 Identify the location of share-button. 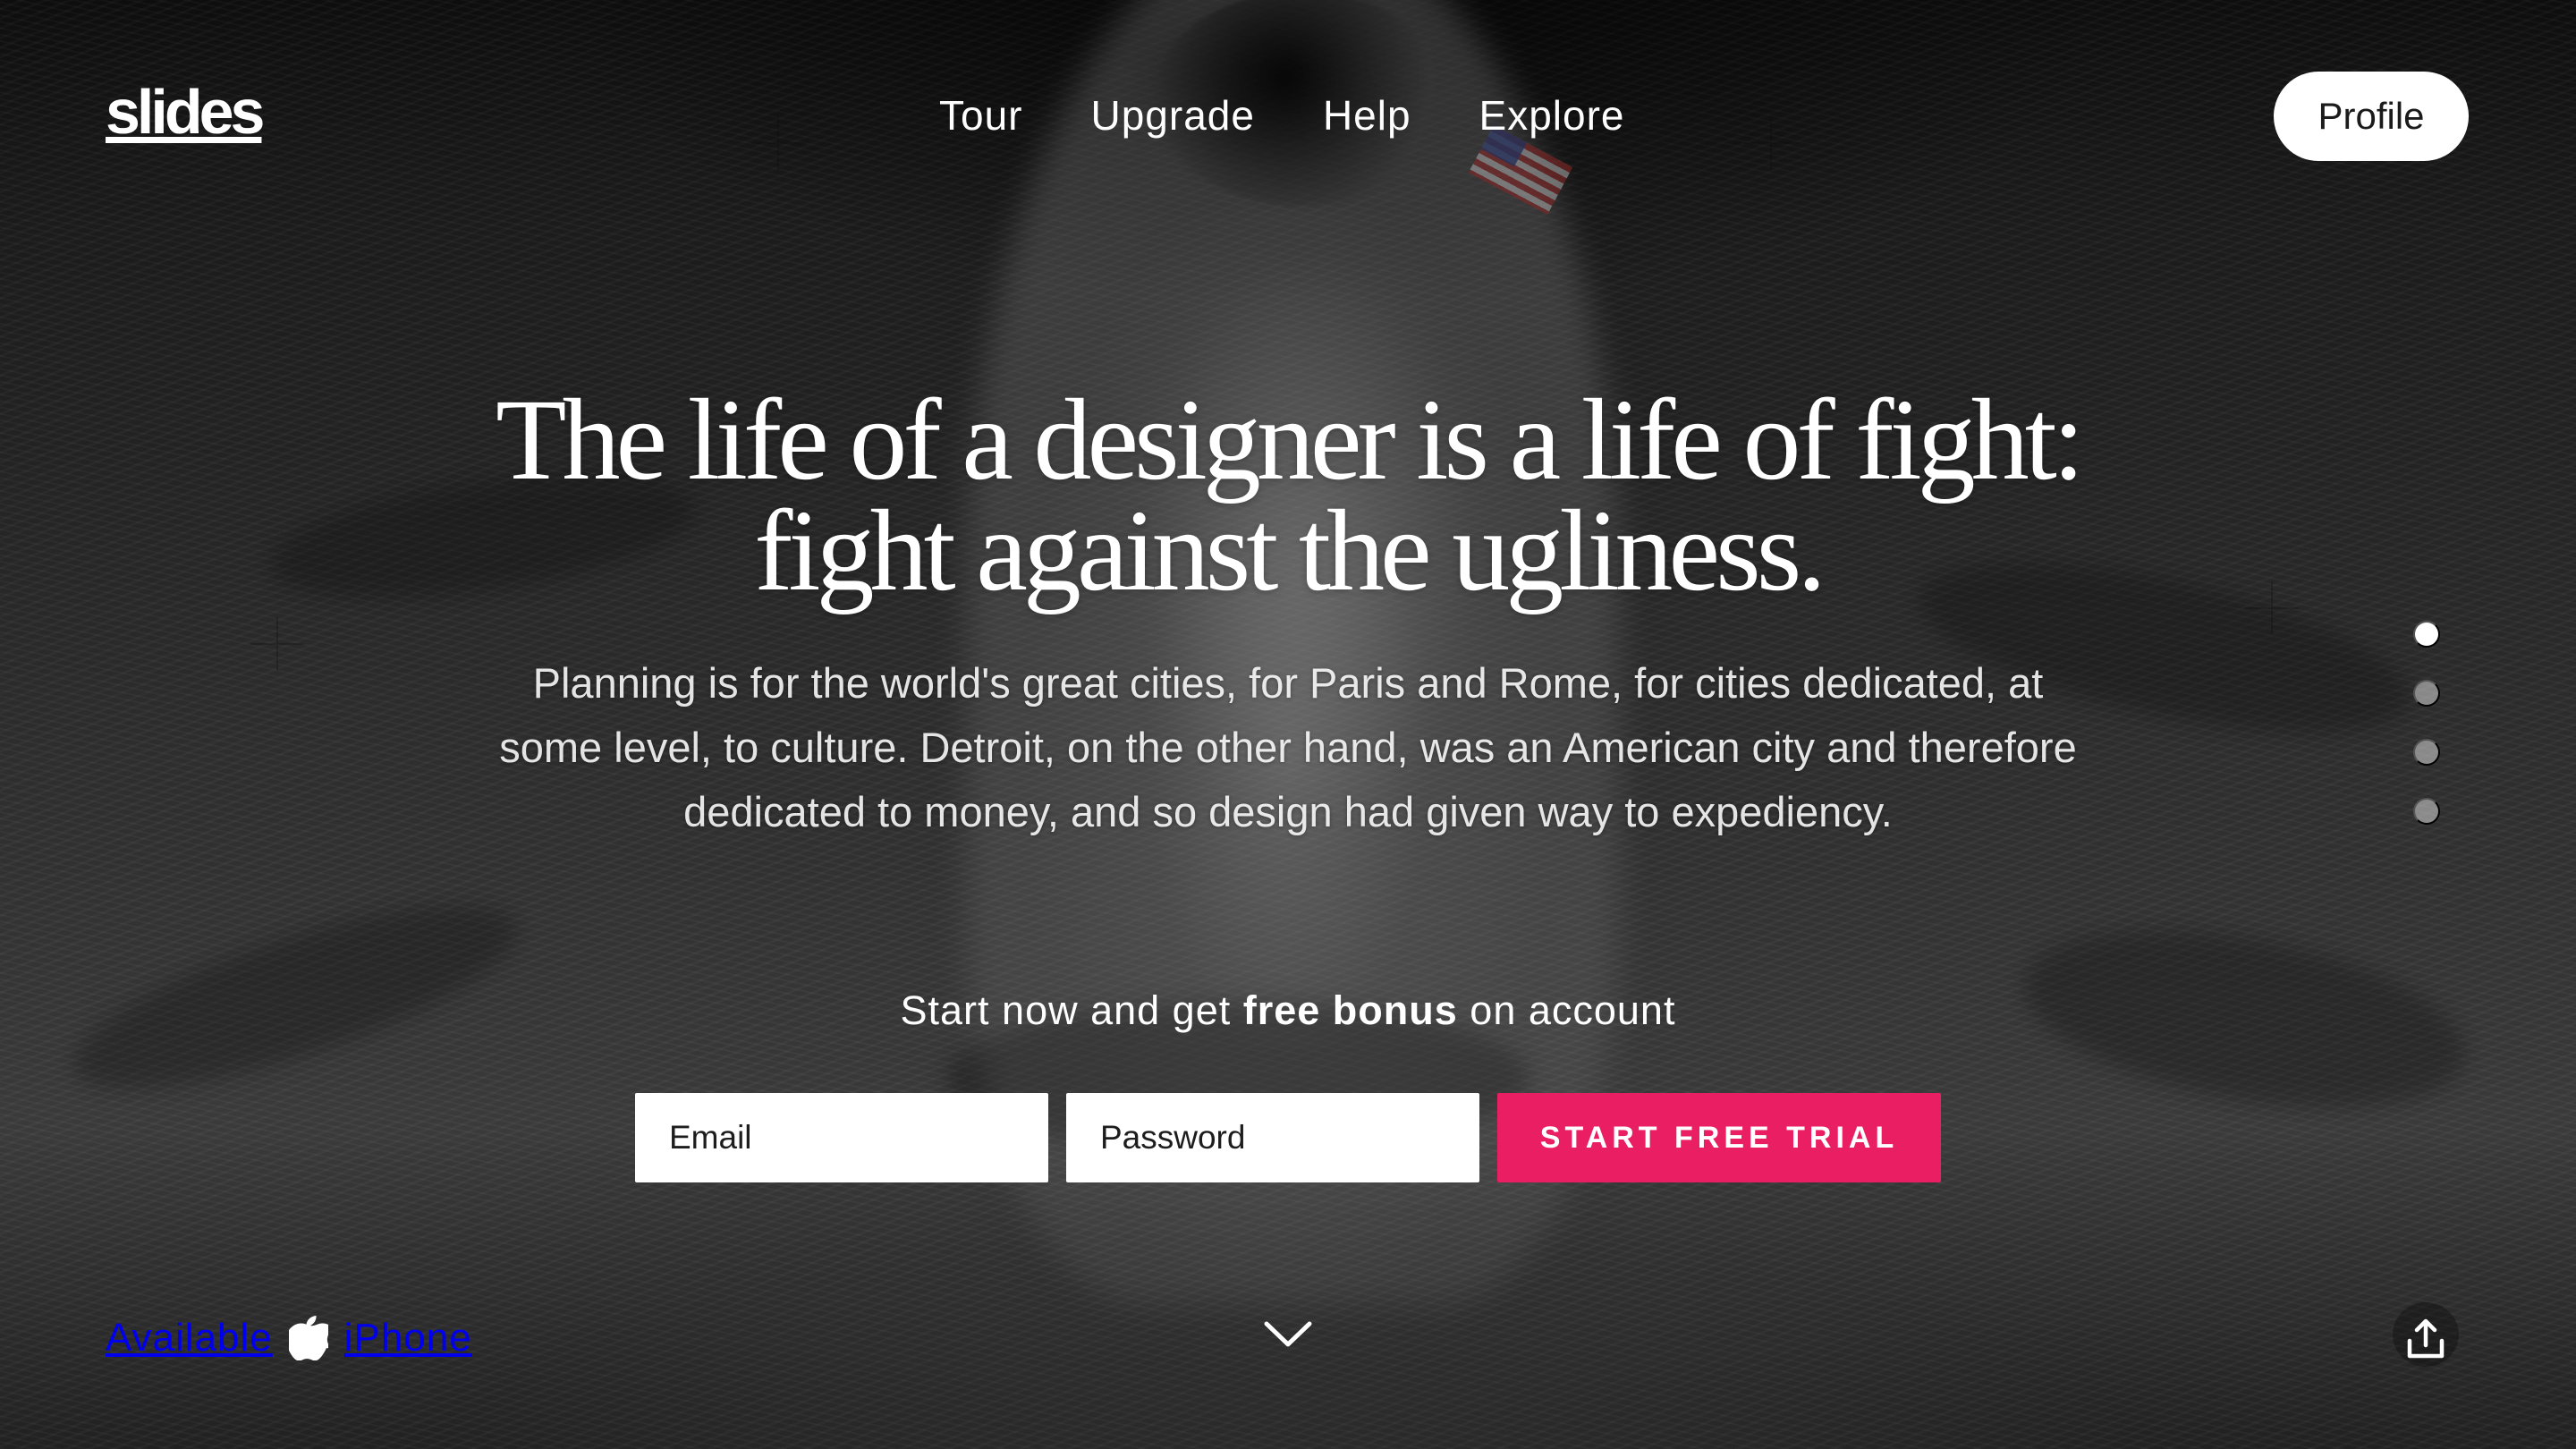
(2426, 1334).